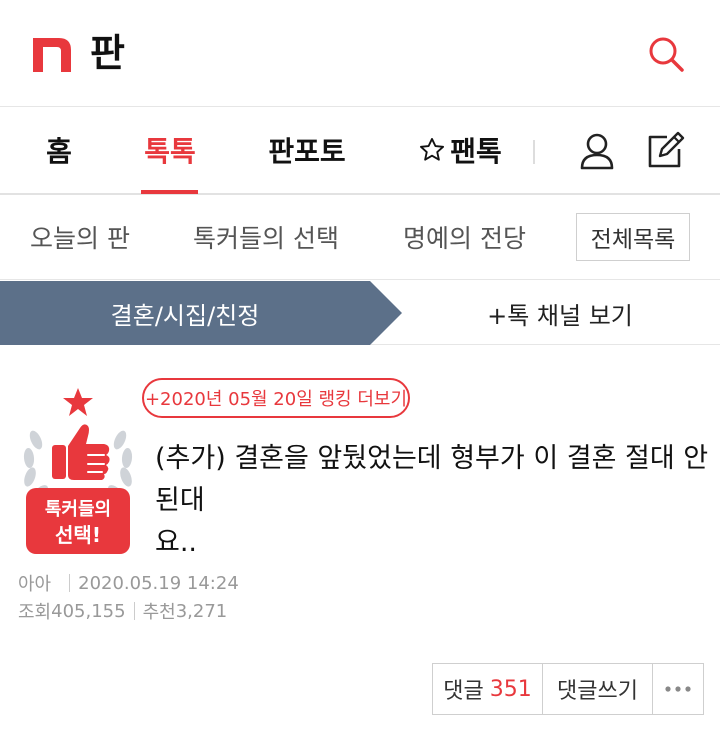 The width and height of the screenshot is (720, 730). Describe the element at coordinates (159, 612) in the screenshot. I see `recommend-label: 추천` at that location.